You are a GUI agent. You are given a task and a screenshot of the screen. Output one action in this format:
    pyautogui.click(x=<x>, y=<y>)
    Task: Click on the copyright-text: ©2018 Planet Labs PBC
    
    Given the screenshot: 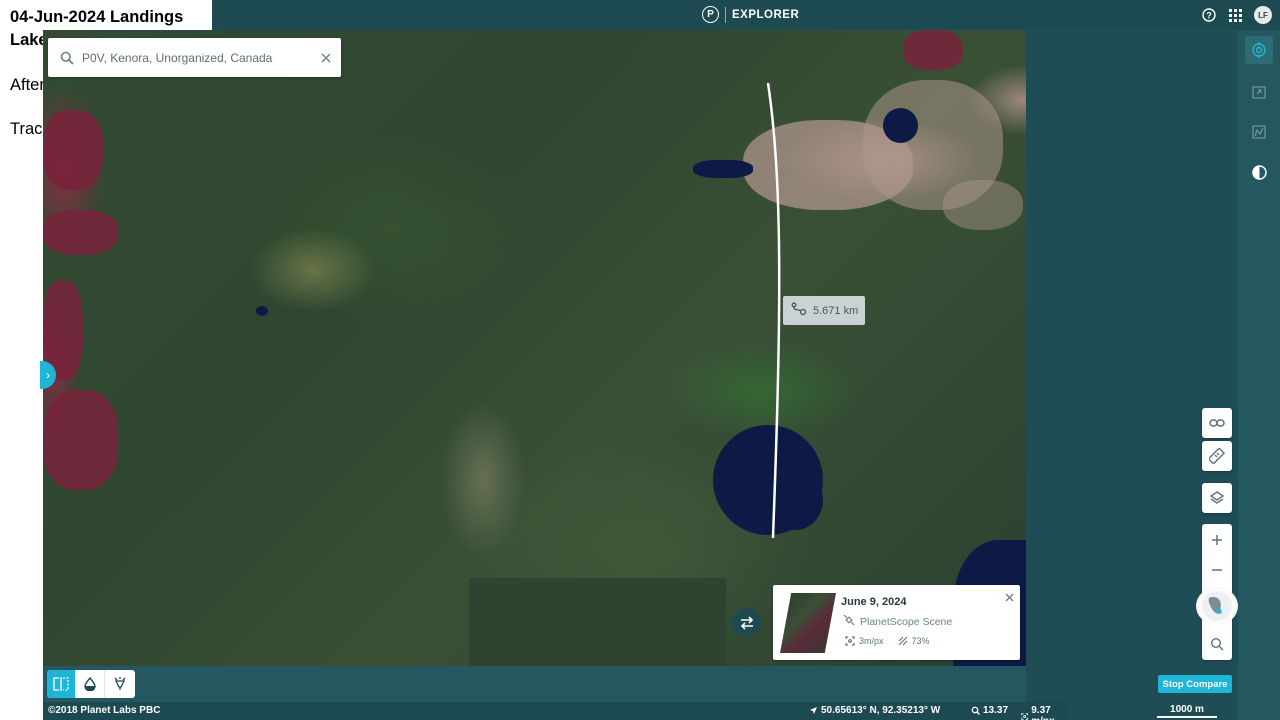 What is the action you would take?
    pyautogui.click(x=104, y=710)
    